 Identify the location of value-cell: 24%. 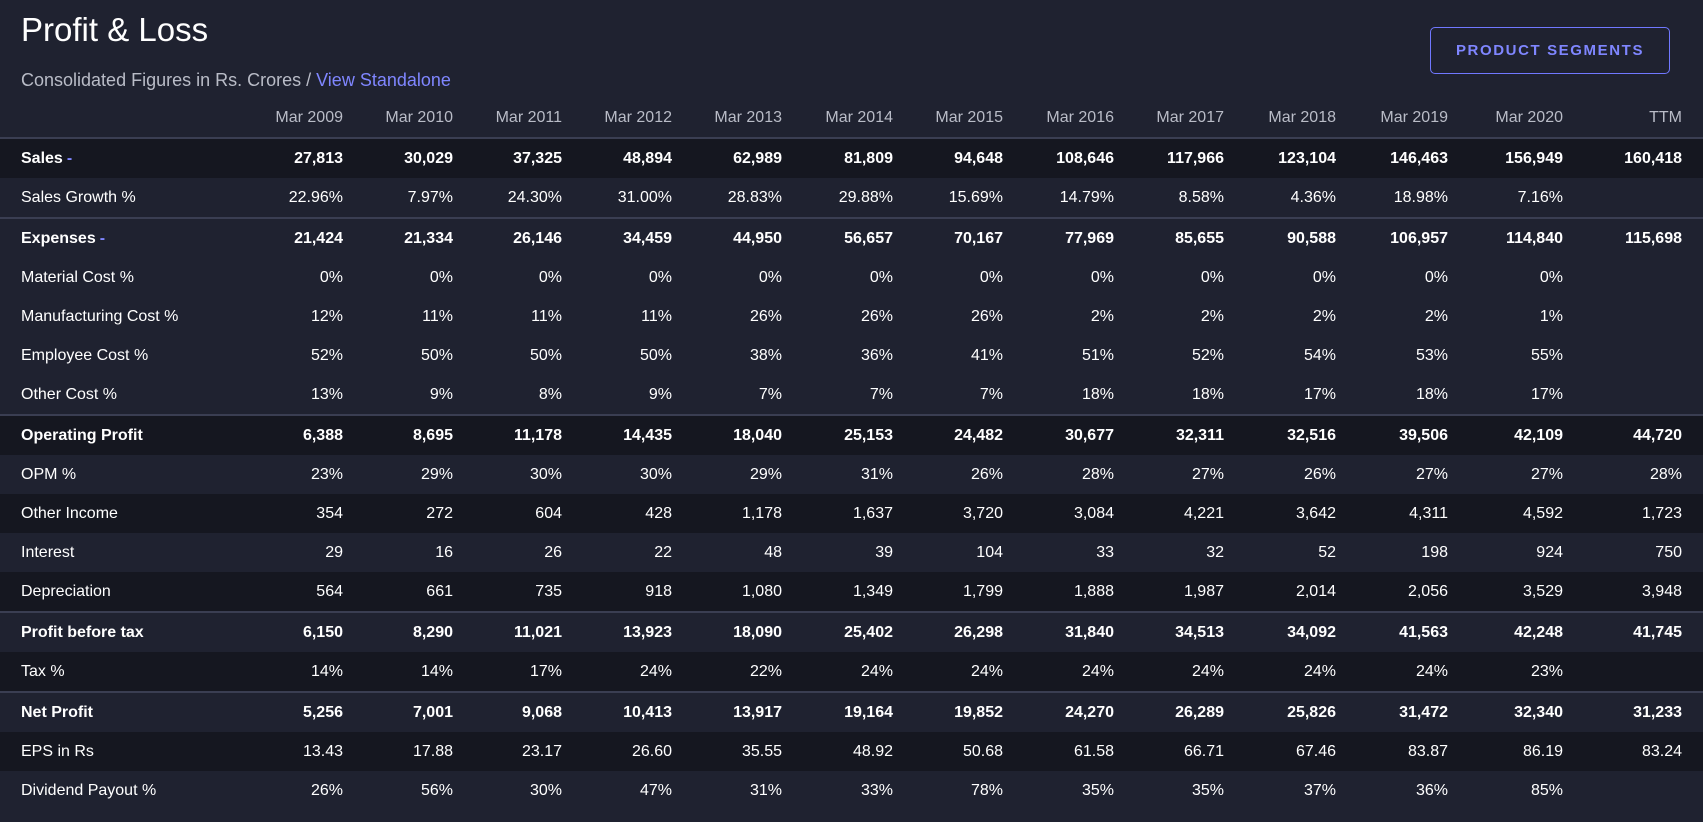
(1319, 671).